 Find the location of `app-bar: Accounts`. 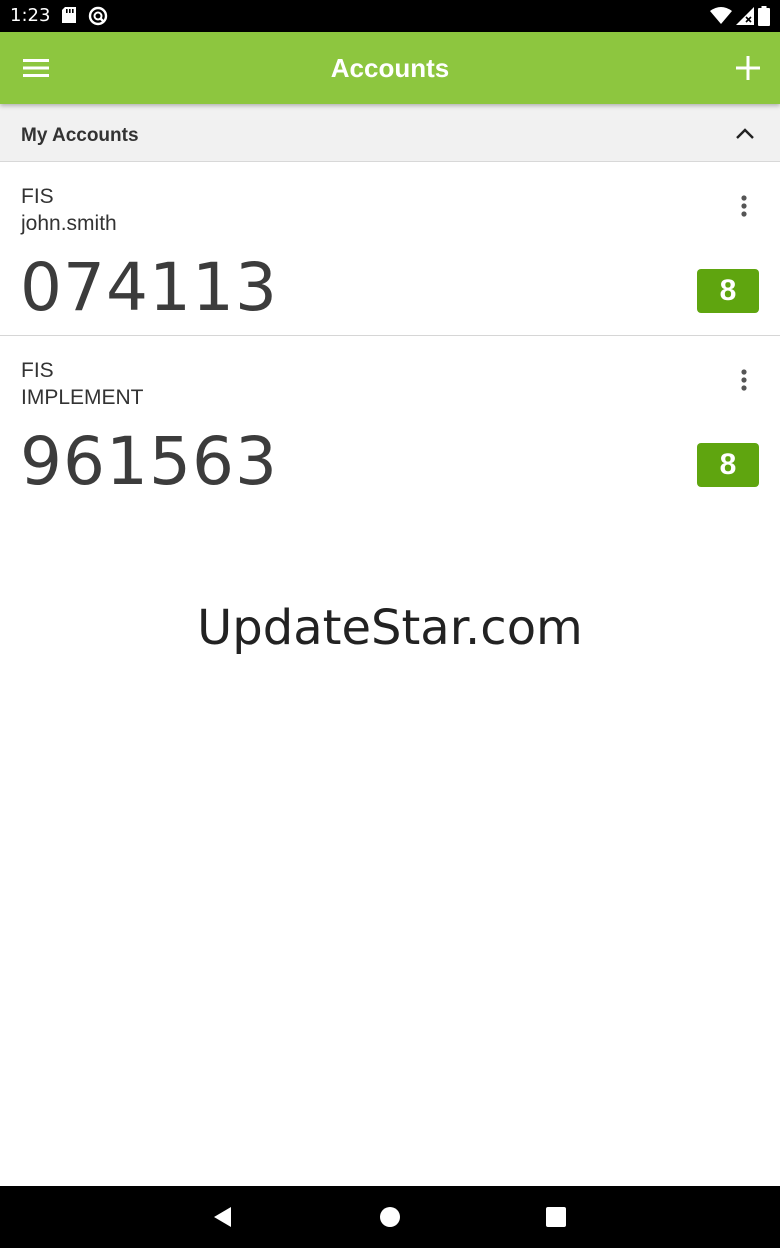

app-bar: Accounts is located at coordinates (390, 68).